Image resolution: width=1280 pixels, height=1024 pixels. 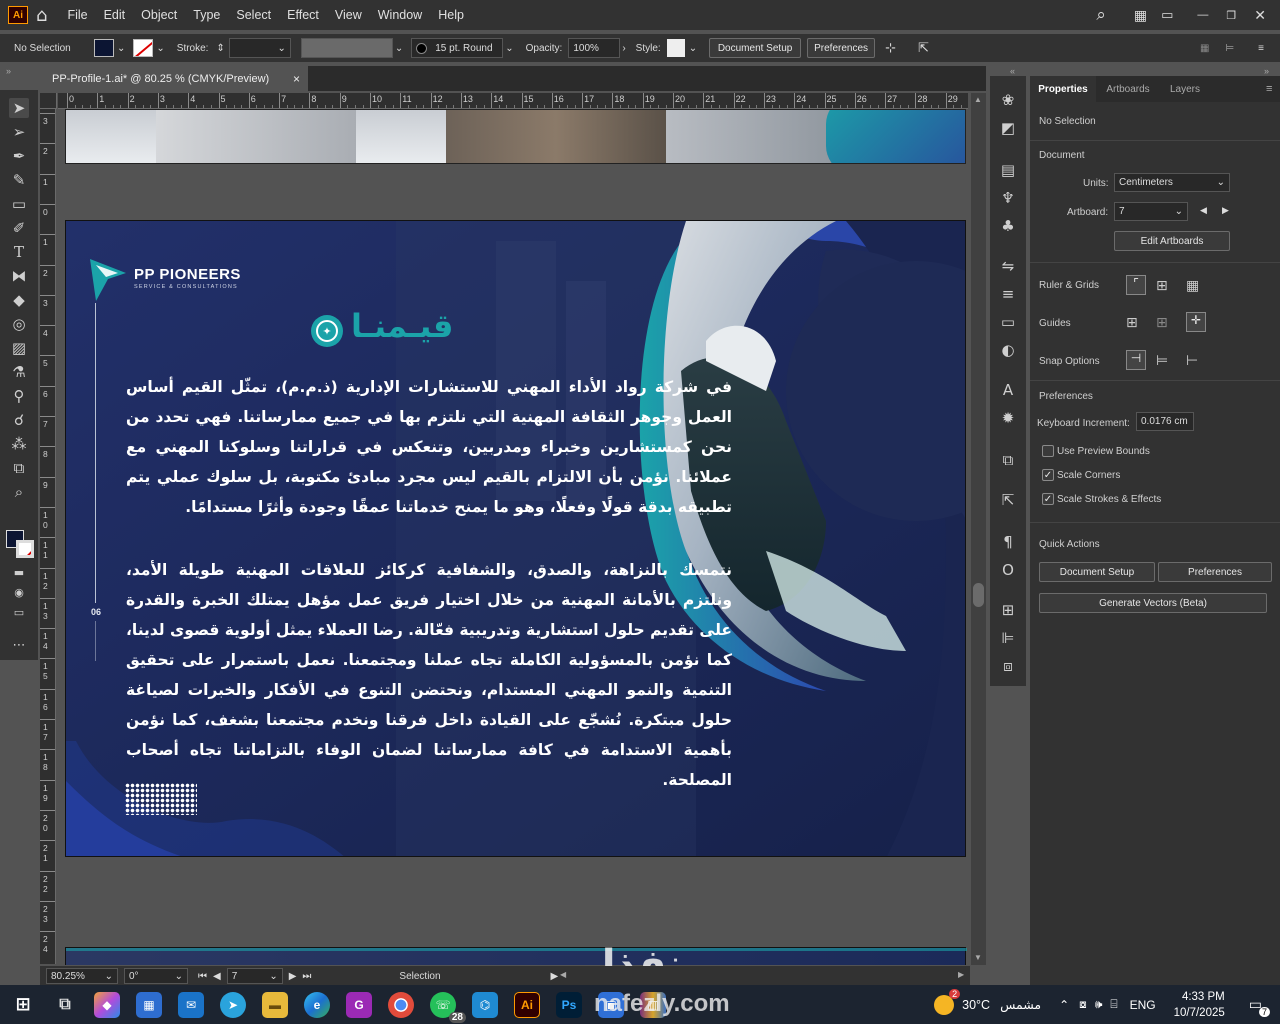 I want to click on libraries-icon: ▤, so click(x=1008, y=170).